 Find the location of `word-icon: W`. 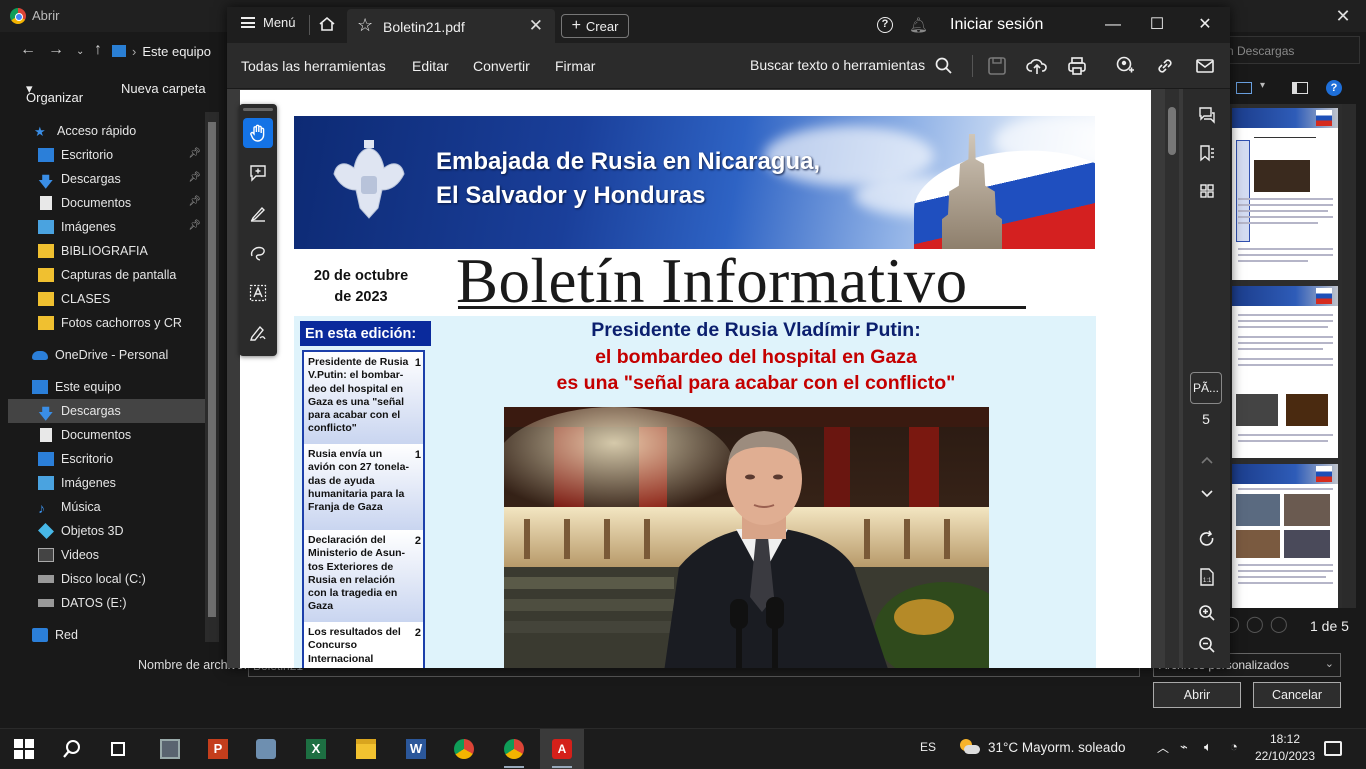

word-icon: W is located at coordinates (416, 749).